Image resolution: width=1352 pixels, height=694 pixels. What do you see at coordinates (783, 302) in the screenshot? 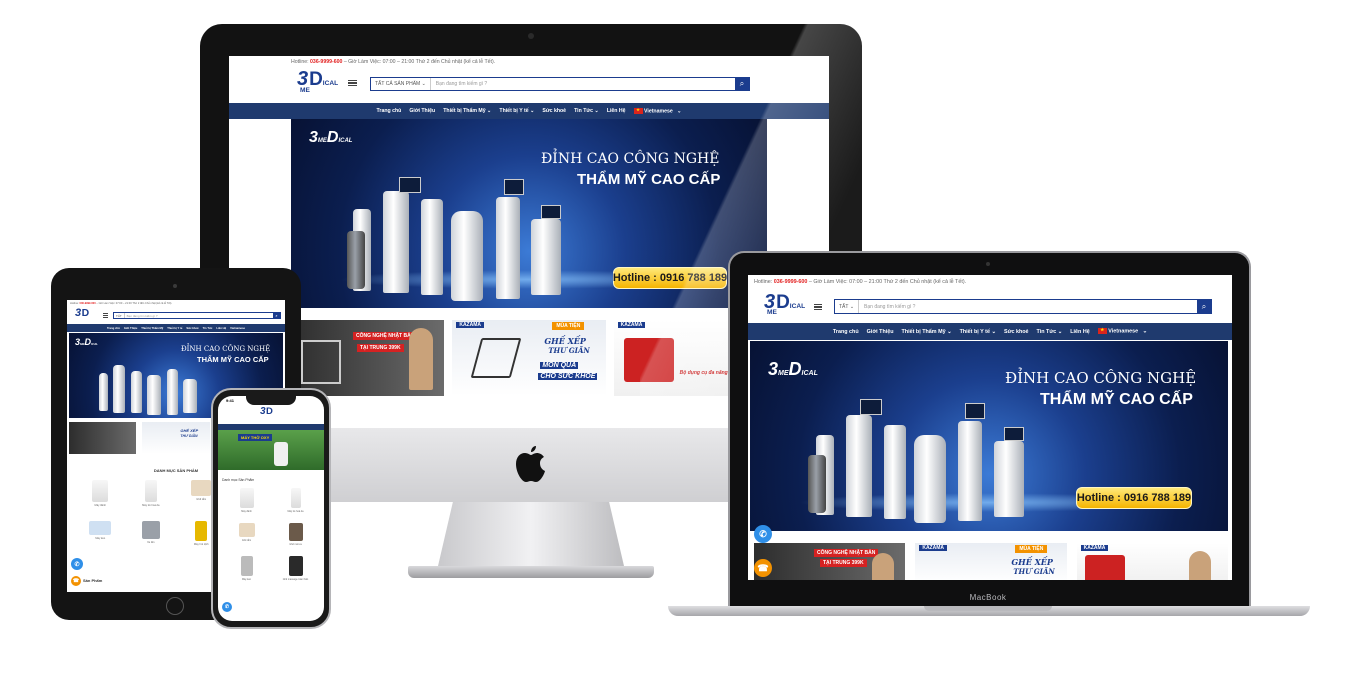
I see `logo-d: D` at bounding box center [783, 302].